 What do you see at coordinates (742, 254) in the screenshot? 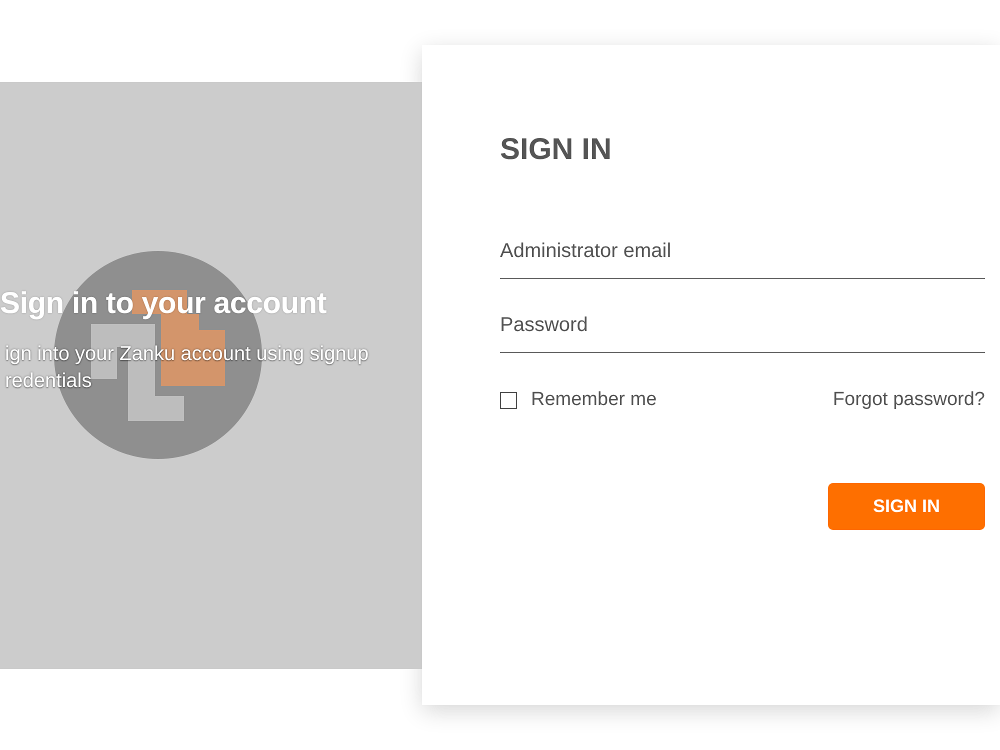
I see `input-field: Administrator email` at bounding box center [742, 254].